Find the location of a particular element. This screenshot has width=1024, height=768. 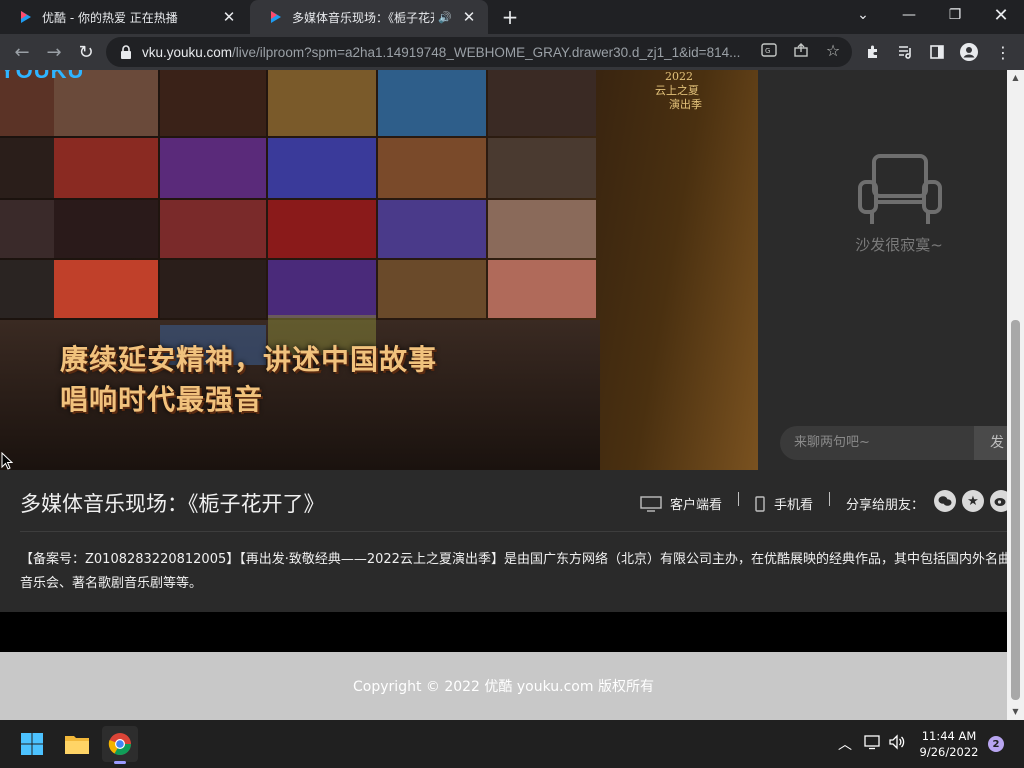

profile-avatar-icon is located at coordinates (969, 52).